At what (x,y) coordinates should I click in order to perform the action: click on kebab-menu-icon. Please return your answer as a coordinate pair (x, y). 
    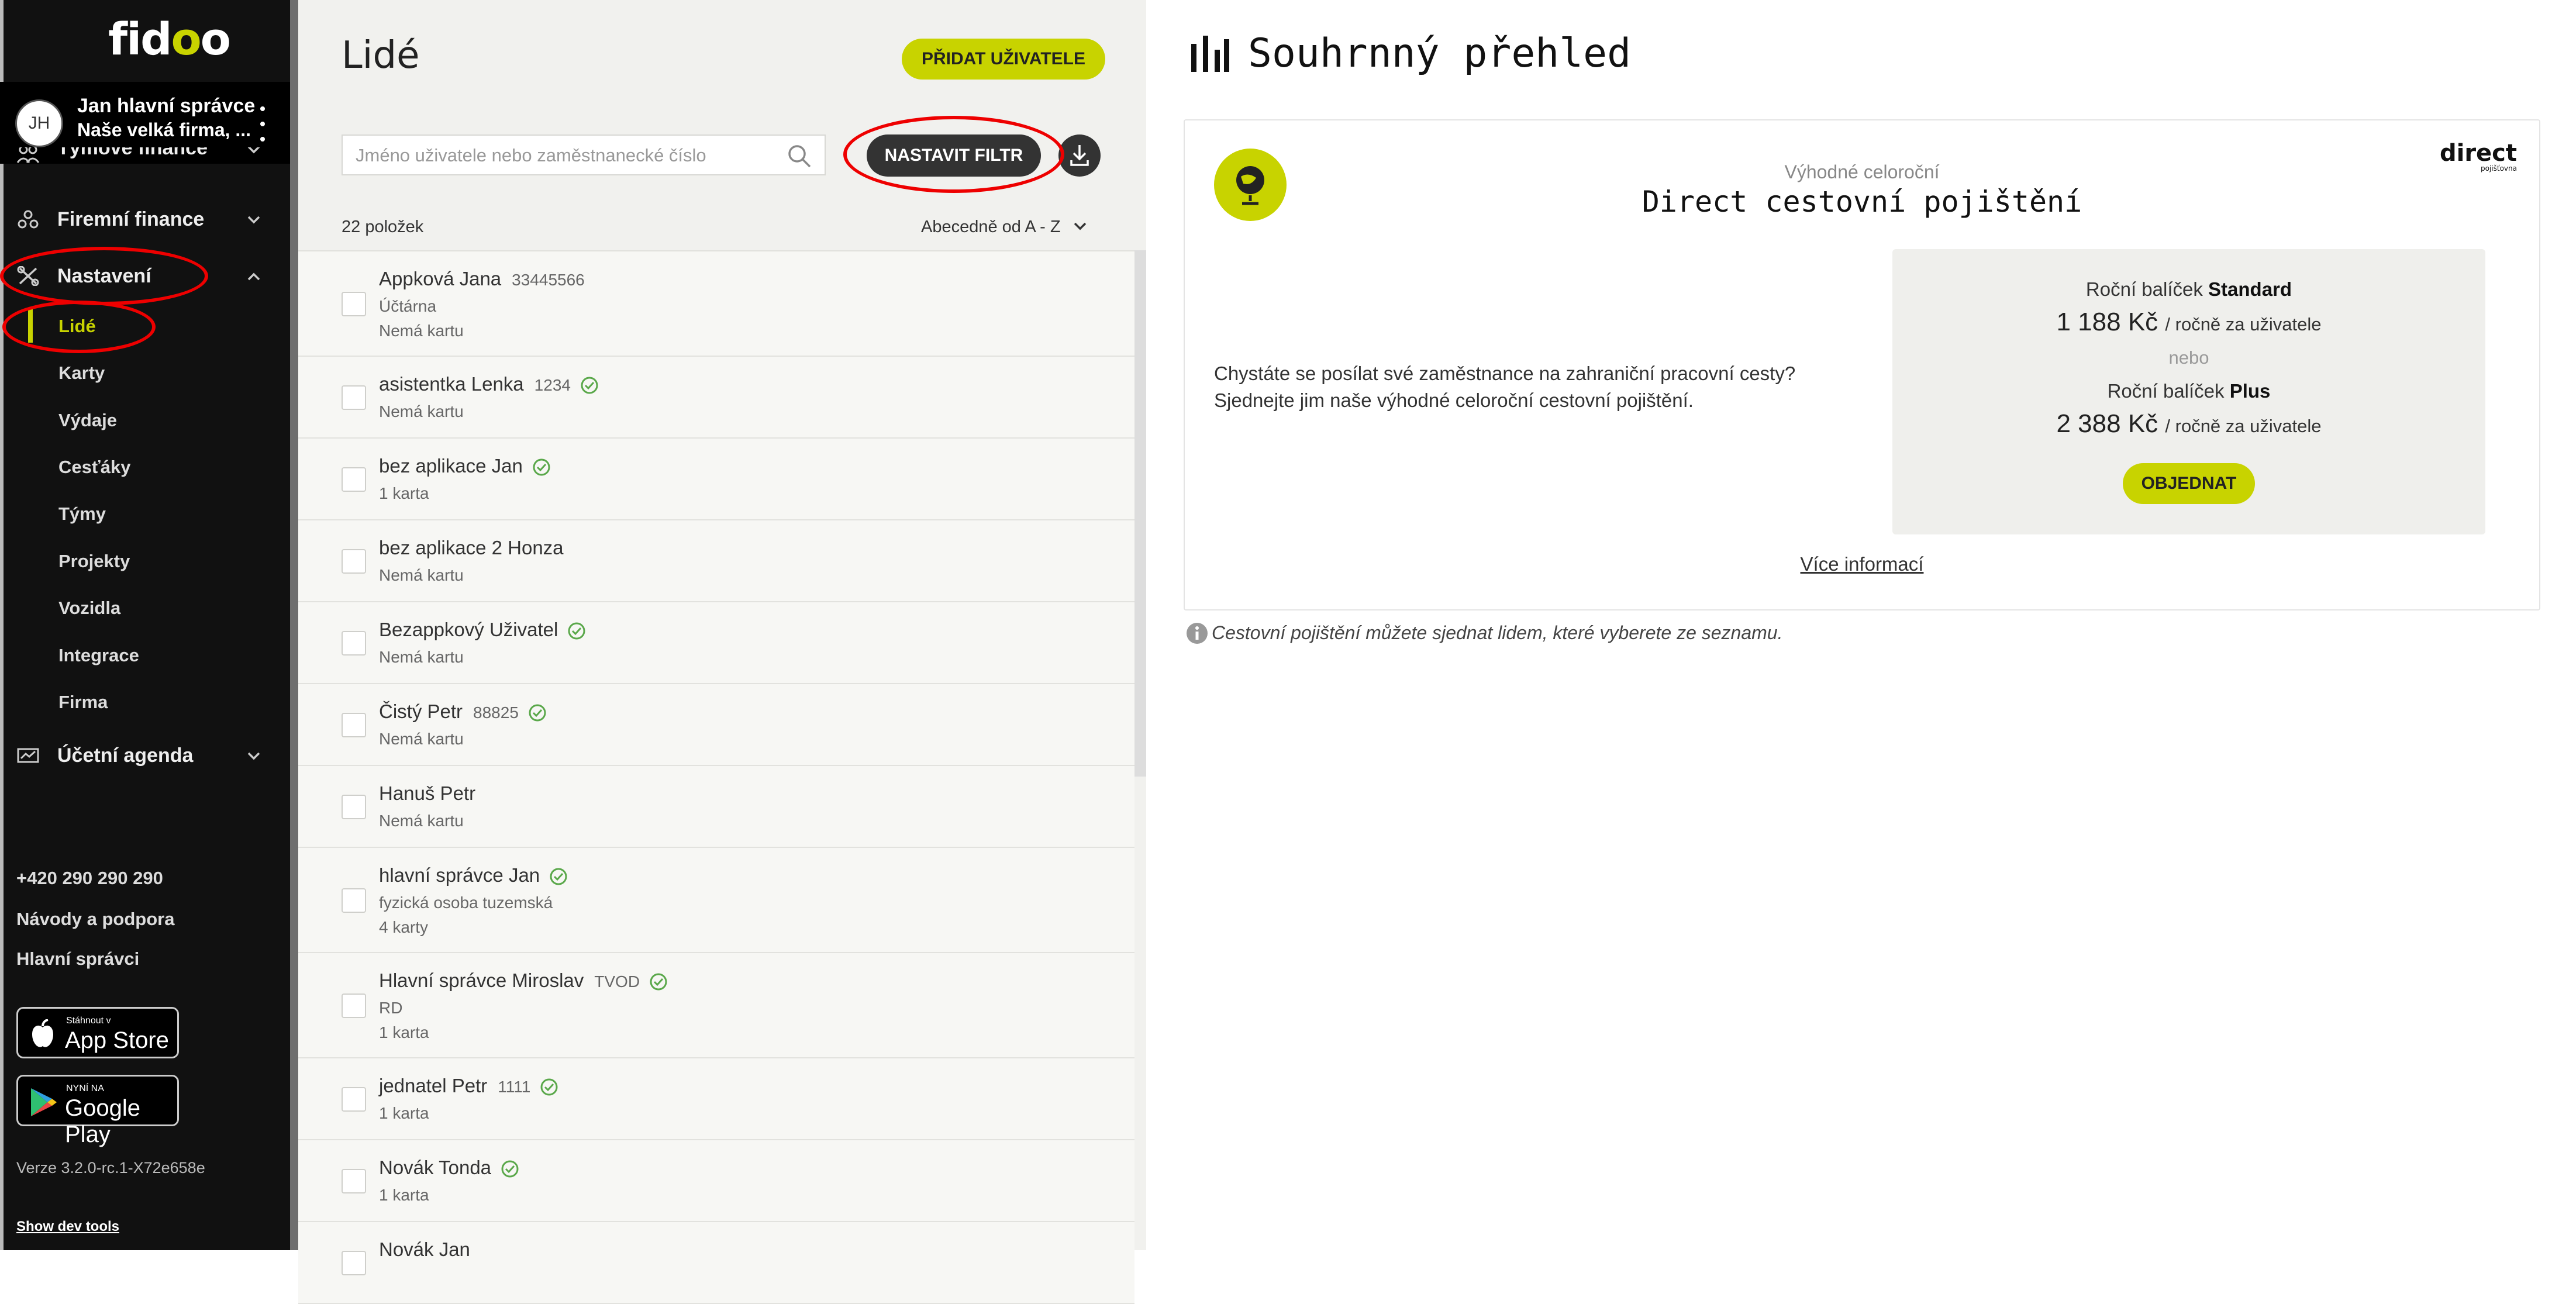
    Looking at the image, I should click on (263, 124).